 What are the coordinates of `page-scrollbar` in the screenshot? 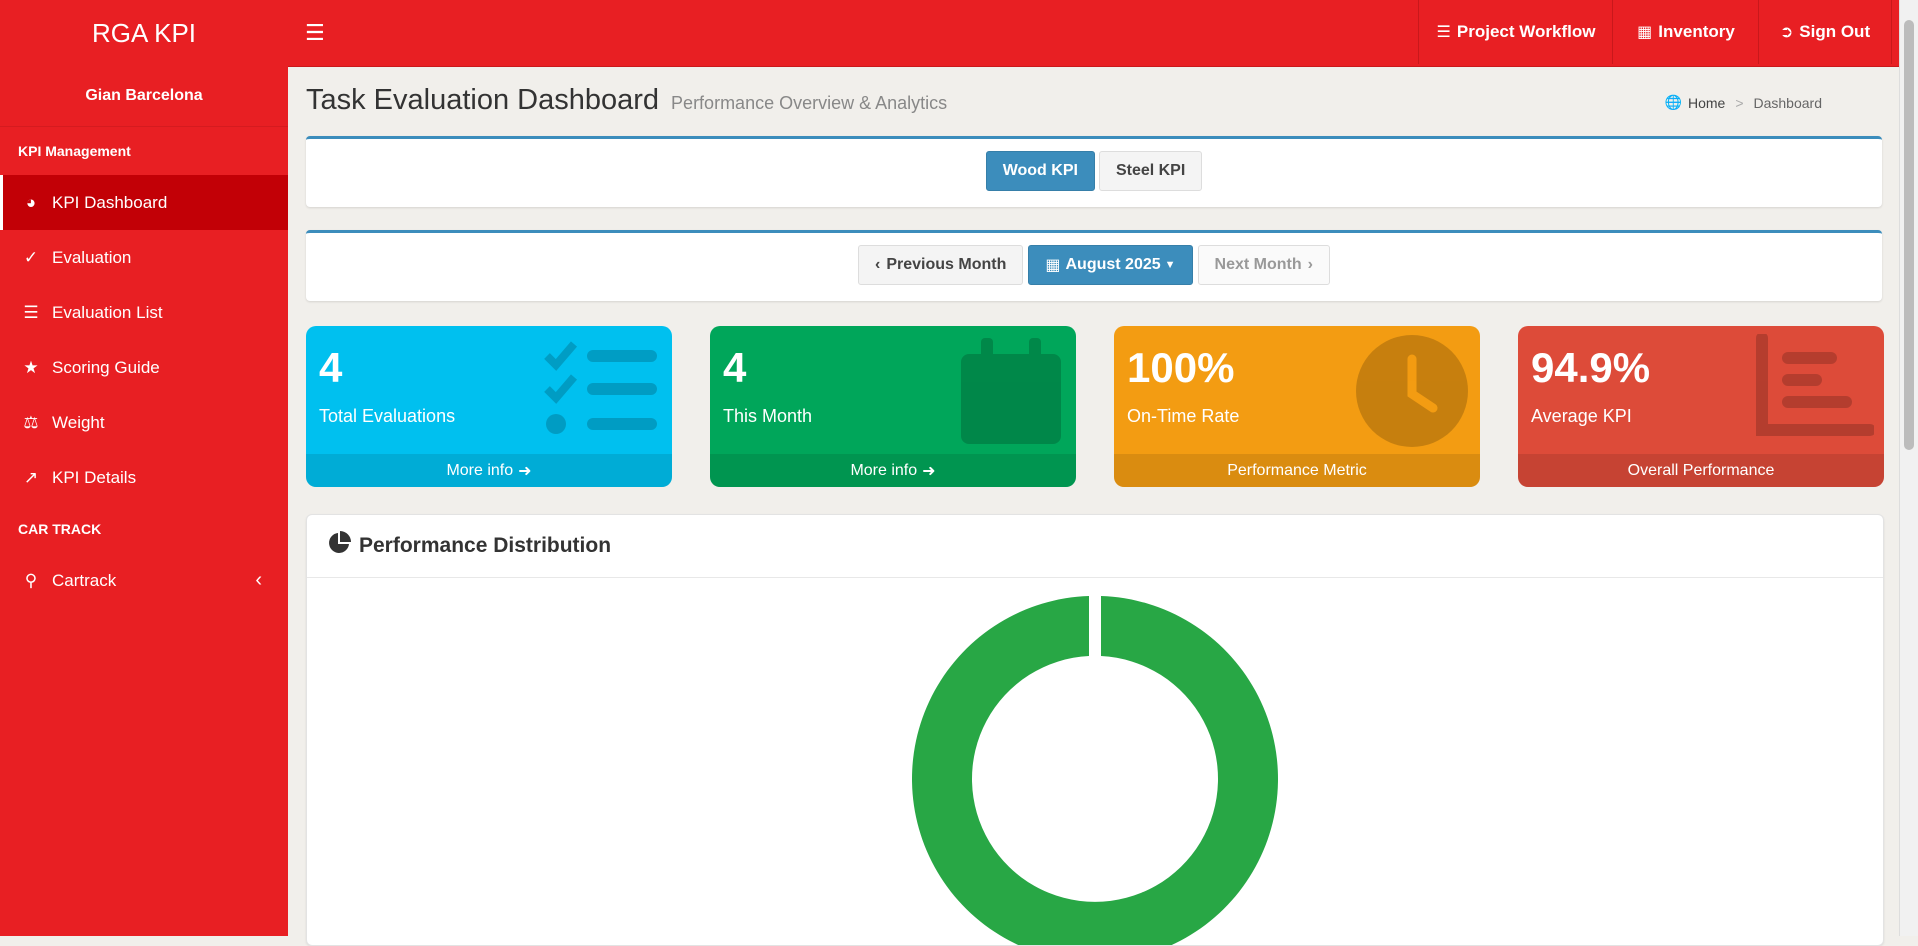 It's located at (1908, 468).